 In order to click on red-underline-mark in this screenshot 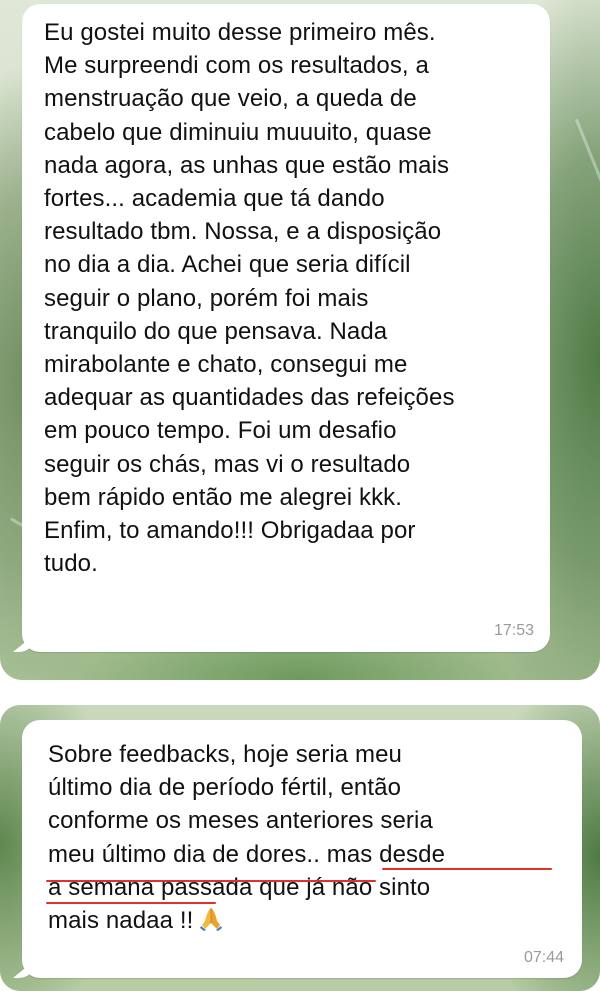, I will do `click(211, 881)`.